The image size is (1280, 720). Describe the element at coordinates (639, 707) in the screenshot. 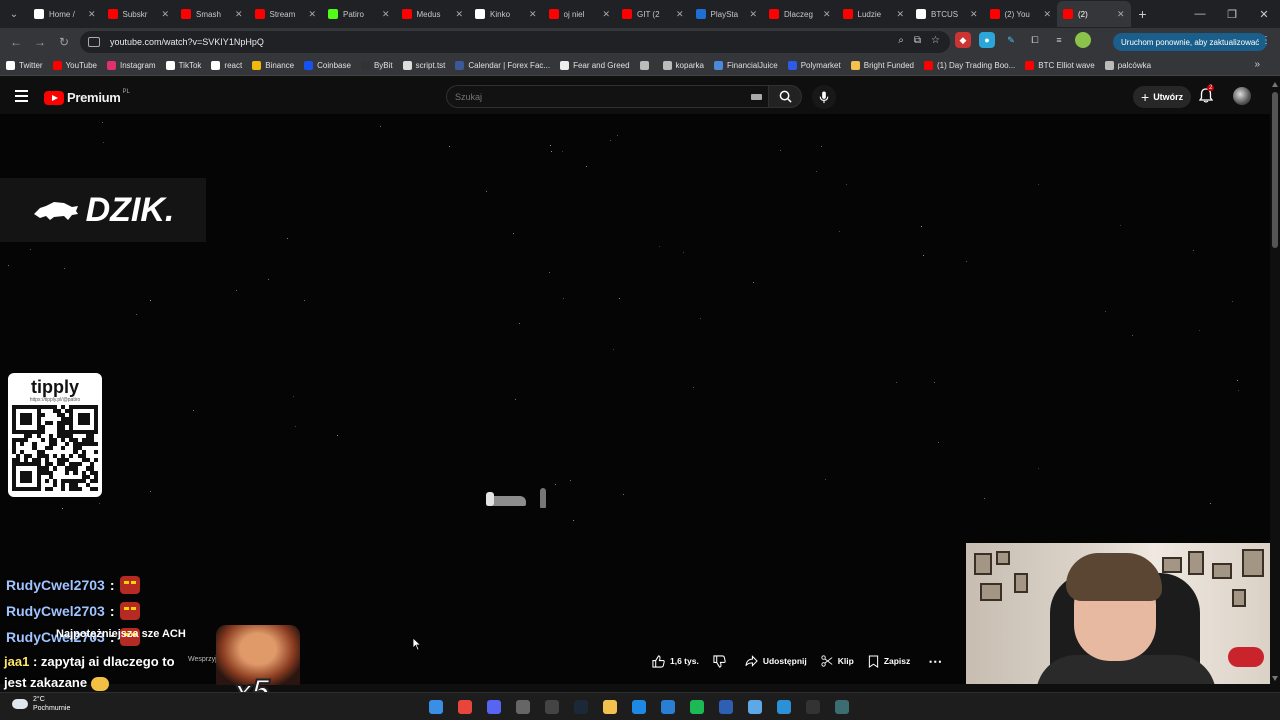

I see `edge-icon` at that location.